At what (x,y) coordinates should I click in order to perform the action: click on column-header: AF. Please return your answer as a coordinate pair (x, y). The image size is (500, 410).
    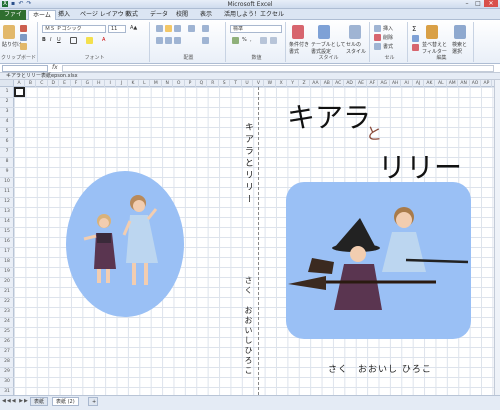
    Looking at the image, I should click on (373, 83).